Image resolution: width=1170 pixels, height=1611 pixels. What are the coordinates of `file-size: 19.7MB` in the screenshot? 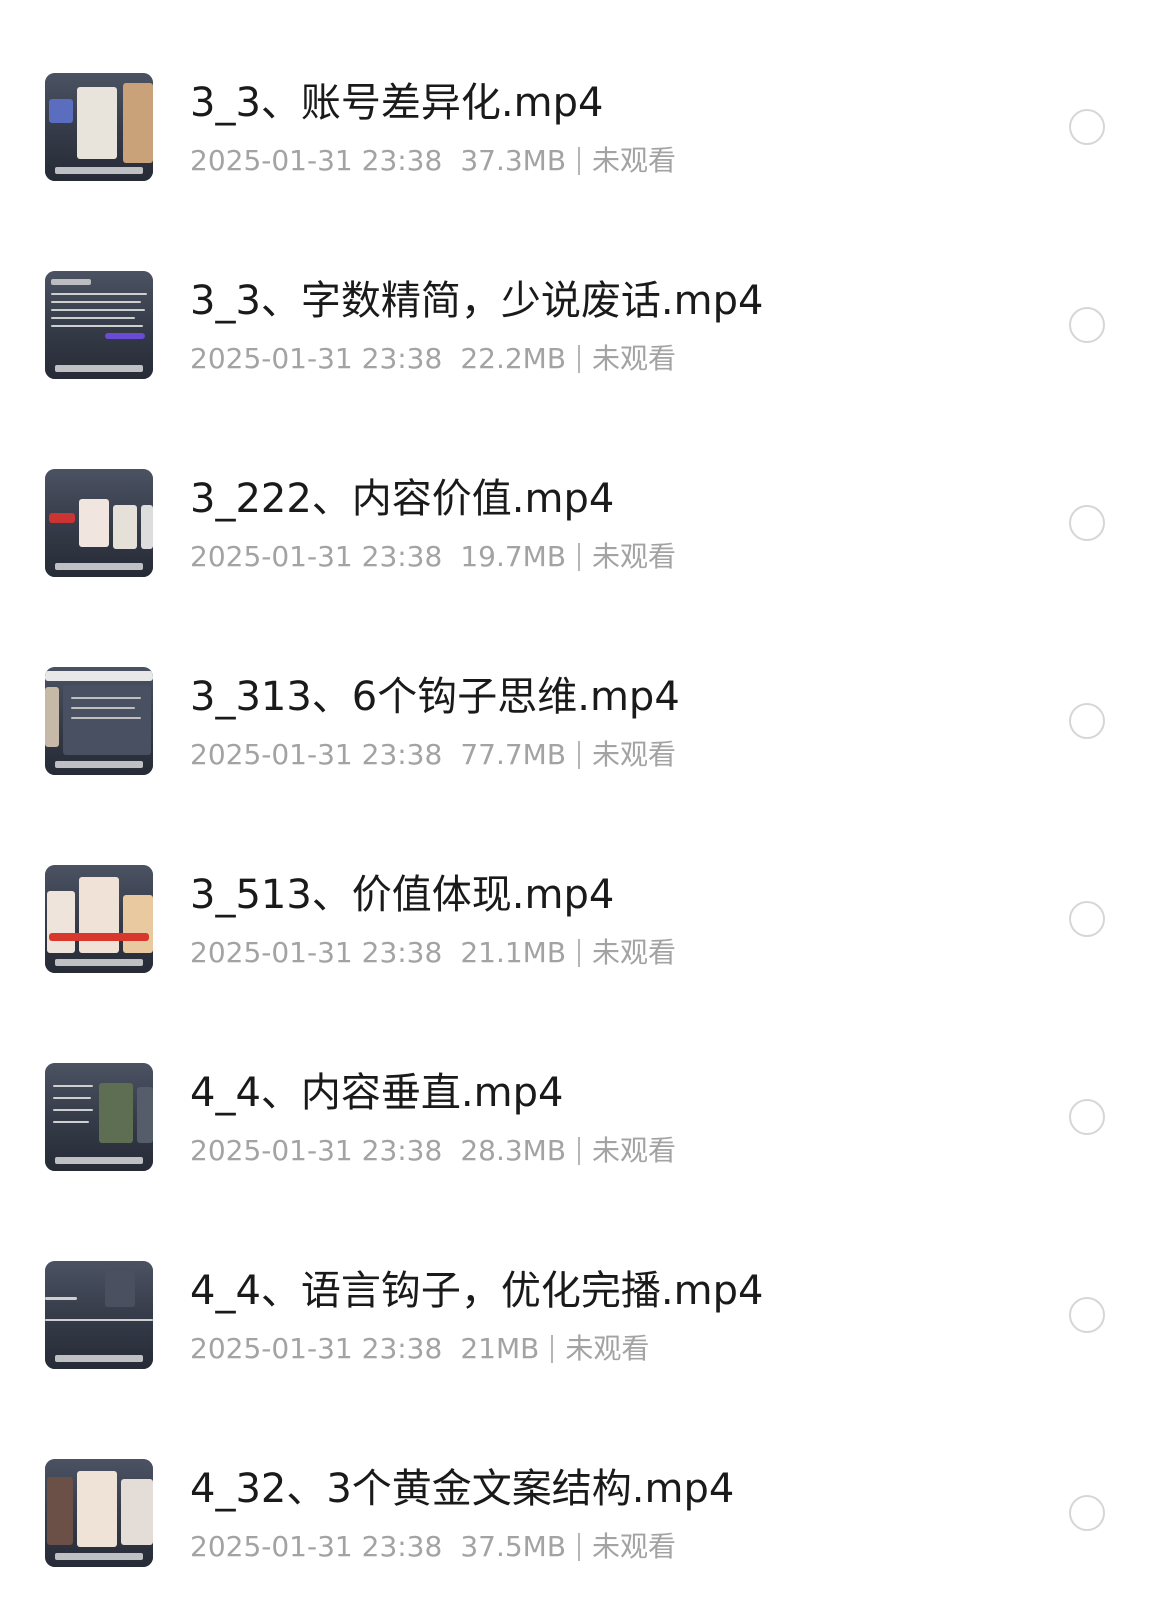 It's located at (513, 556).